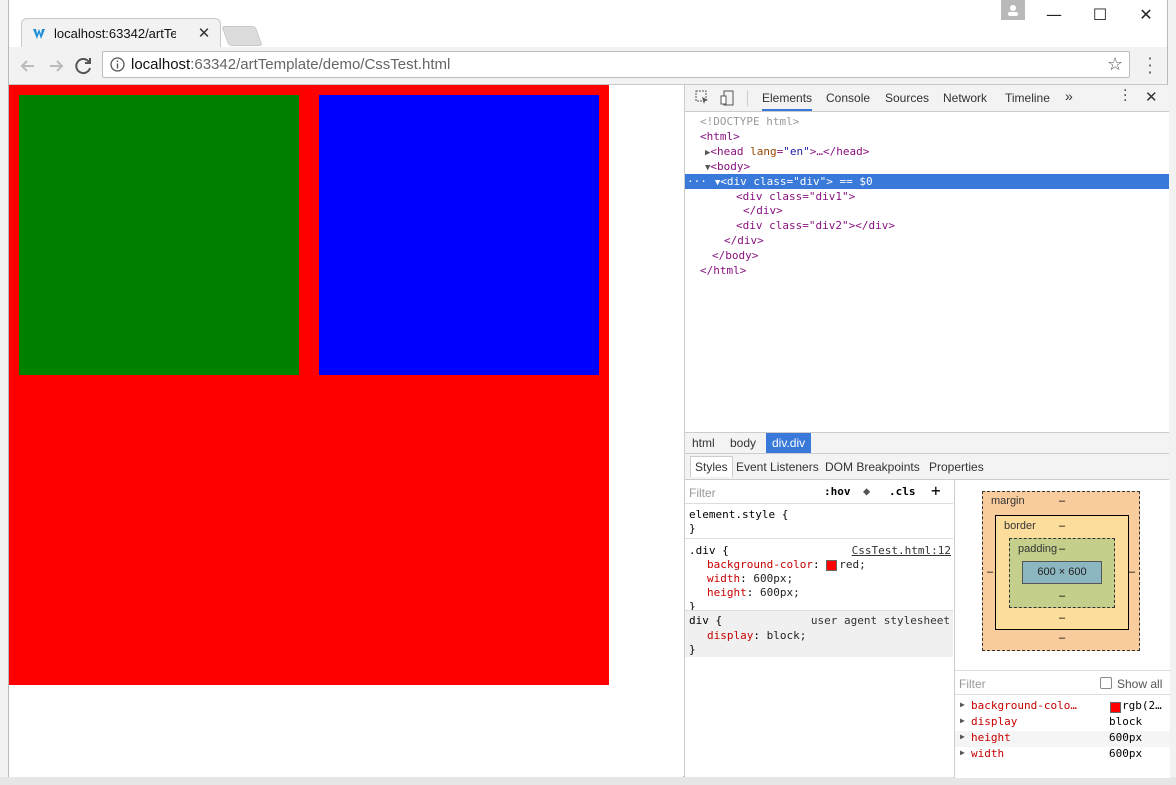  I want to click on breadcrumb-body: body, so click(743, 443).